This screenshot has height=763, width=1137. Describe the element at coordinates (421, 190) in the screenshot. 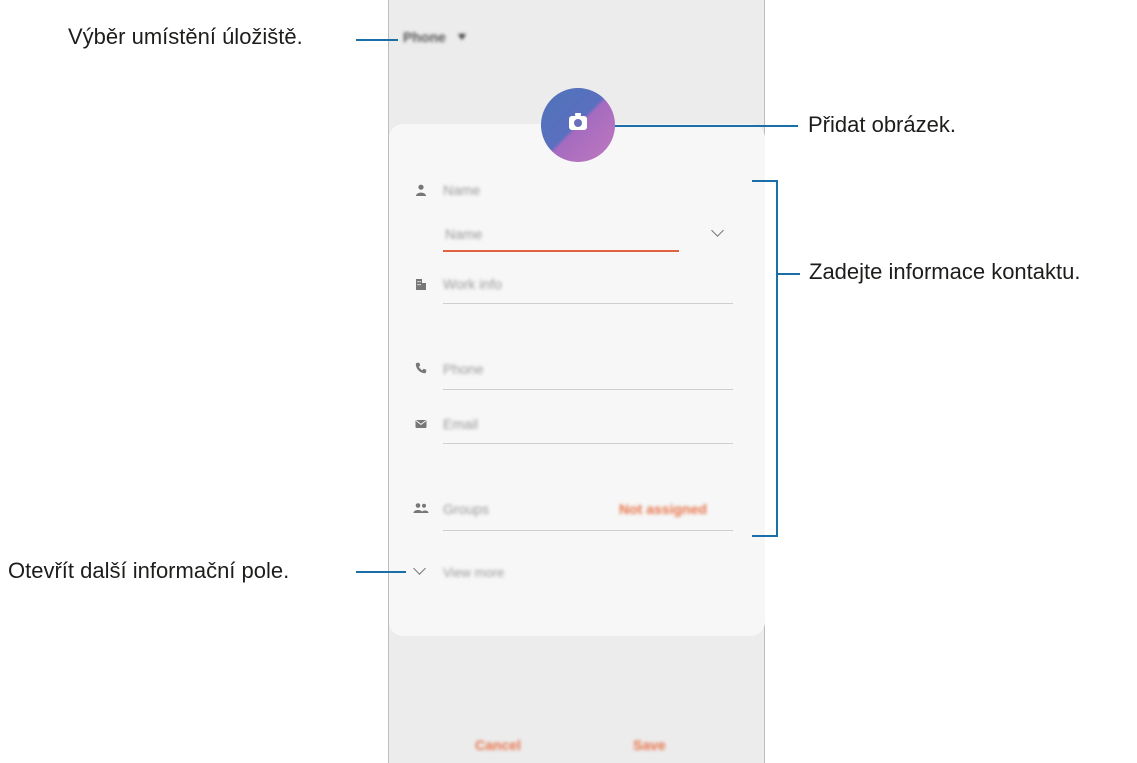

I see `person-icon` at that location.